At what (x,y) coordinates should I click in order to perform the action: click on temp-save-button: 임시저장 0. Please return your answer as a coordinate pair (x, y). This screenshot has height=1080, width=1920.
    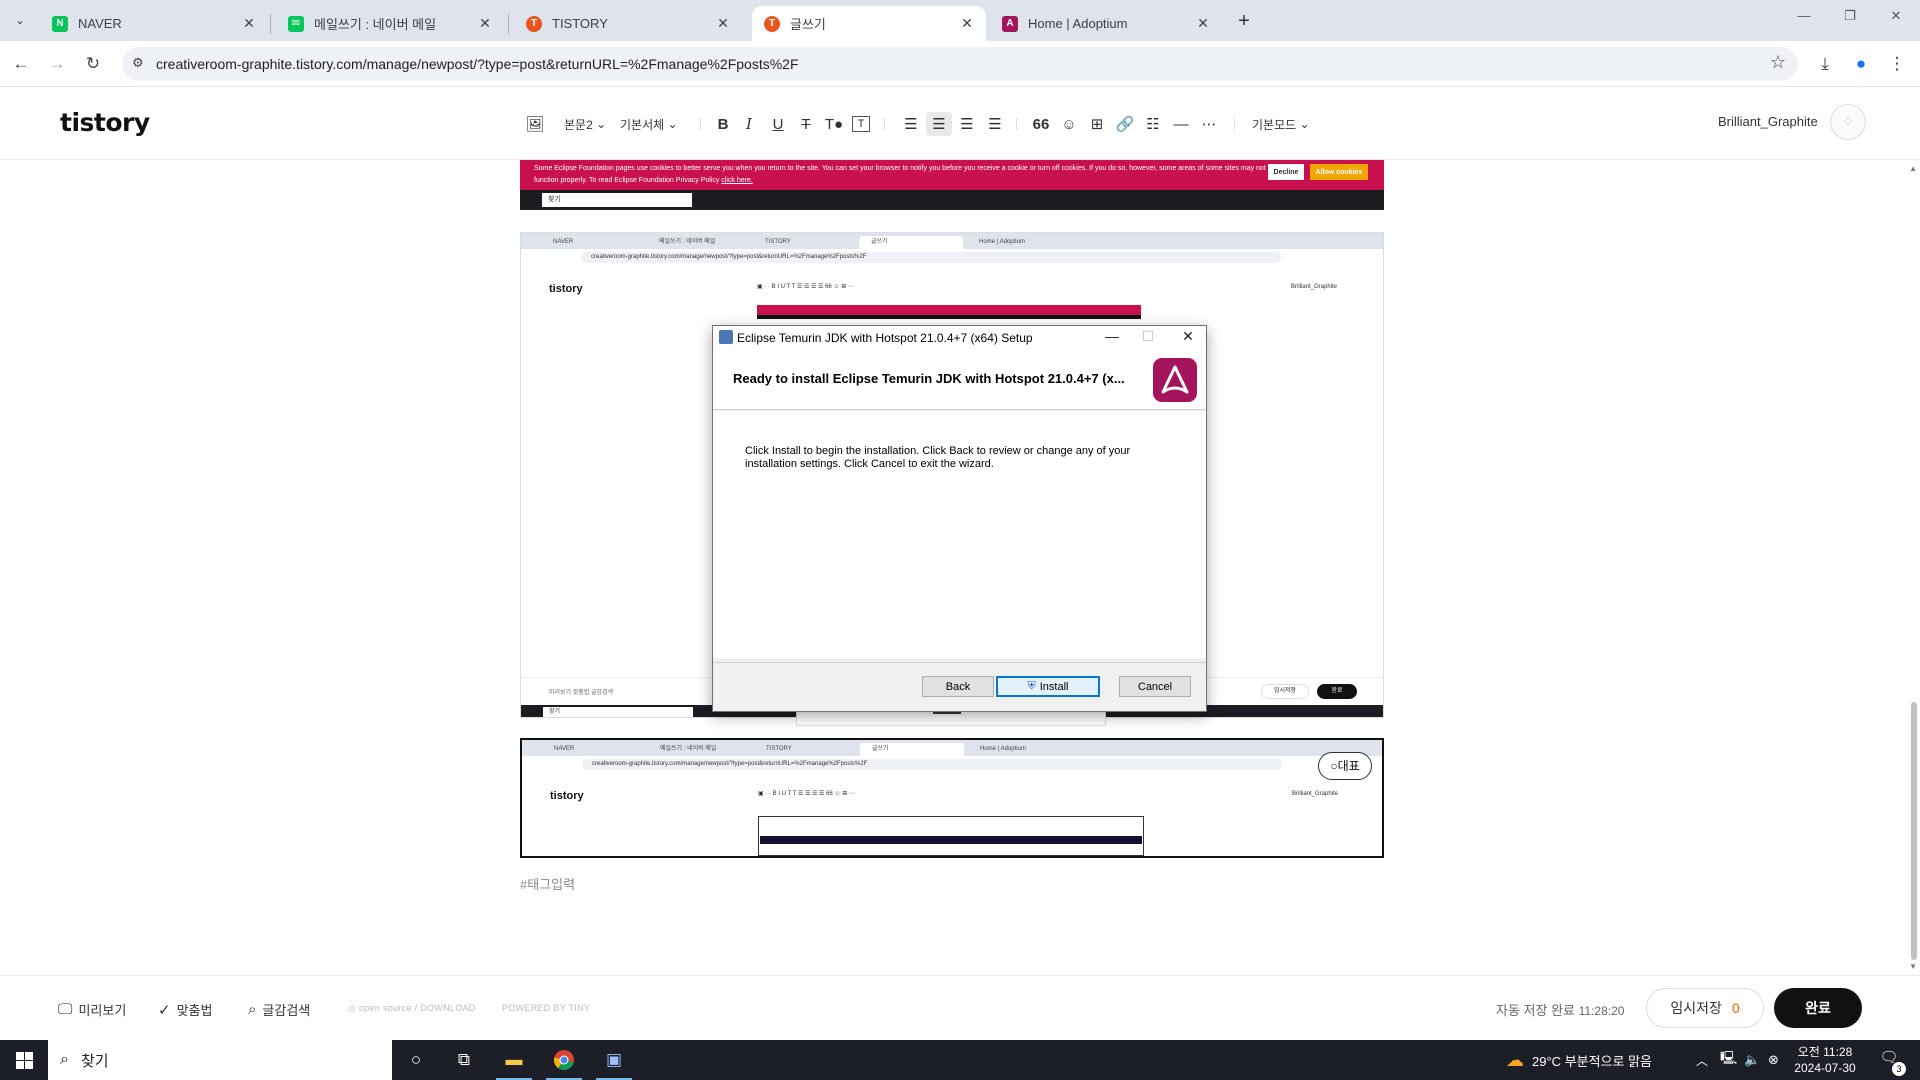
    Looking at the image, I should click on (1705, 1008).